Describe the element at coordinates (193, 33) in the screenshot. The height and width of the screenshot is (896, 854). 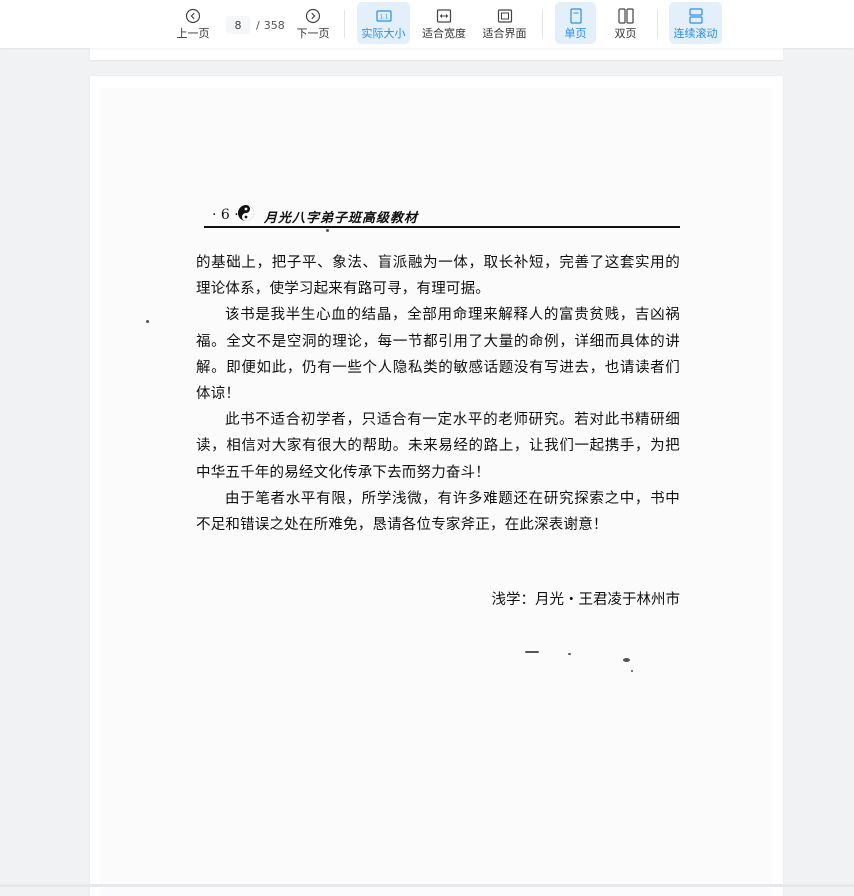
I see `prev-page-label: 上一页` at that location.